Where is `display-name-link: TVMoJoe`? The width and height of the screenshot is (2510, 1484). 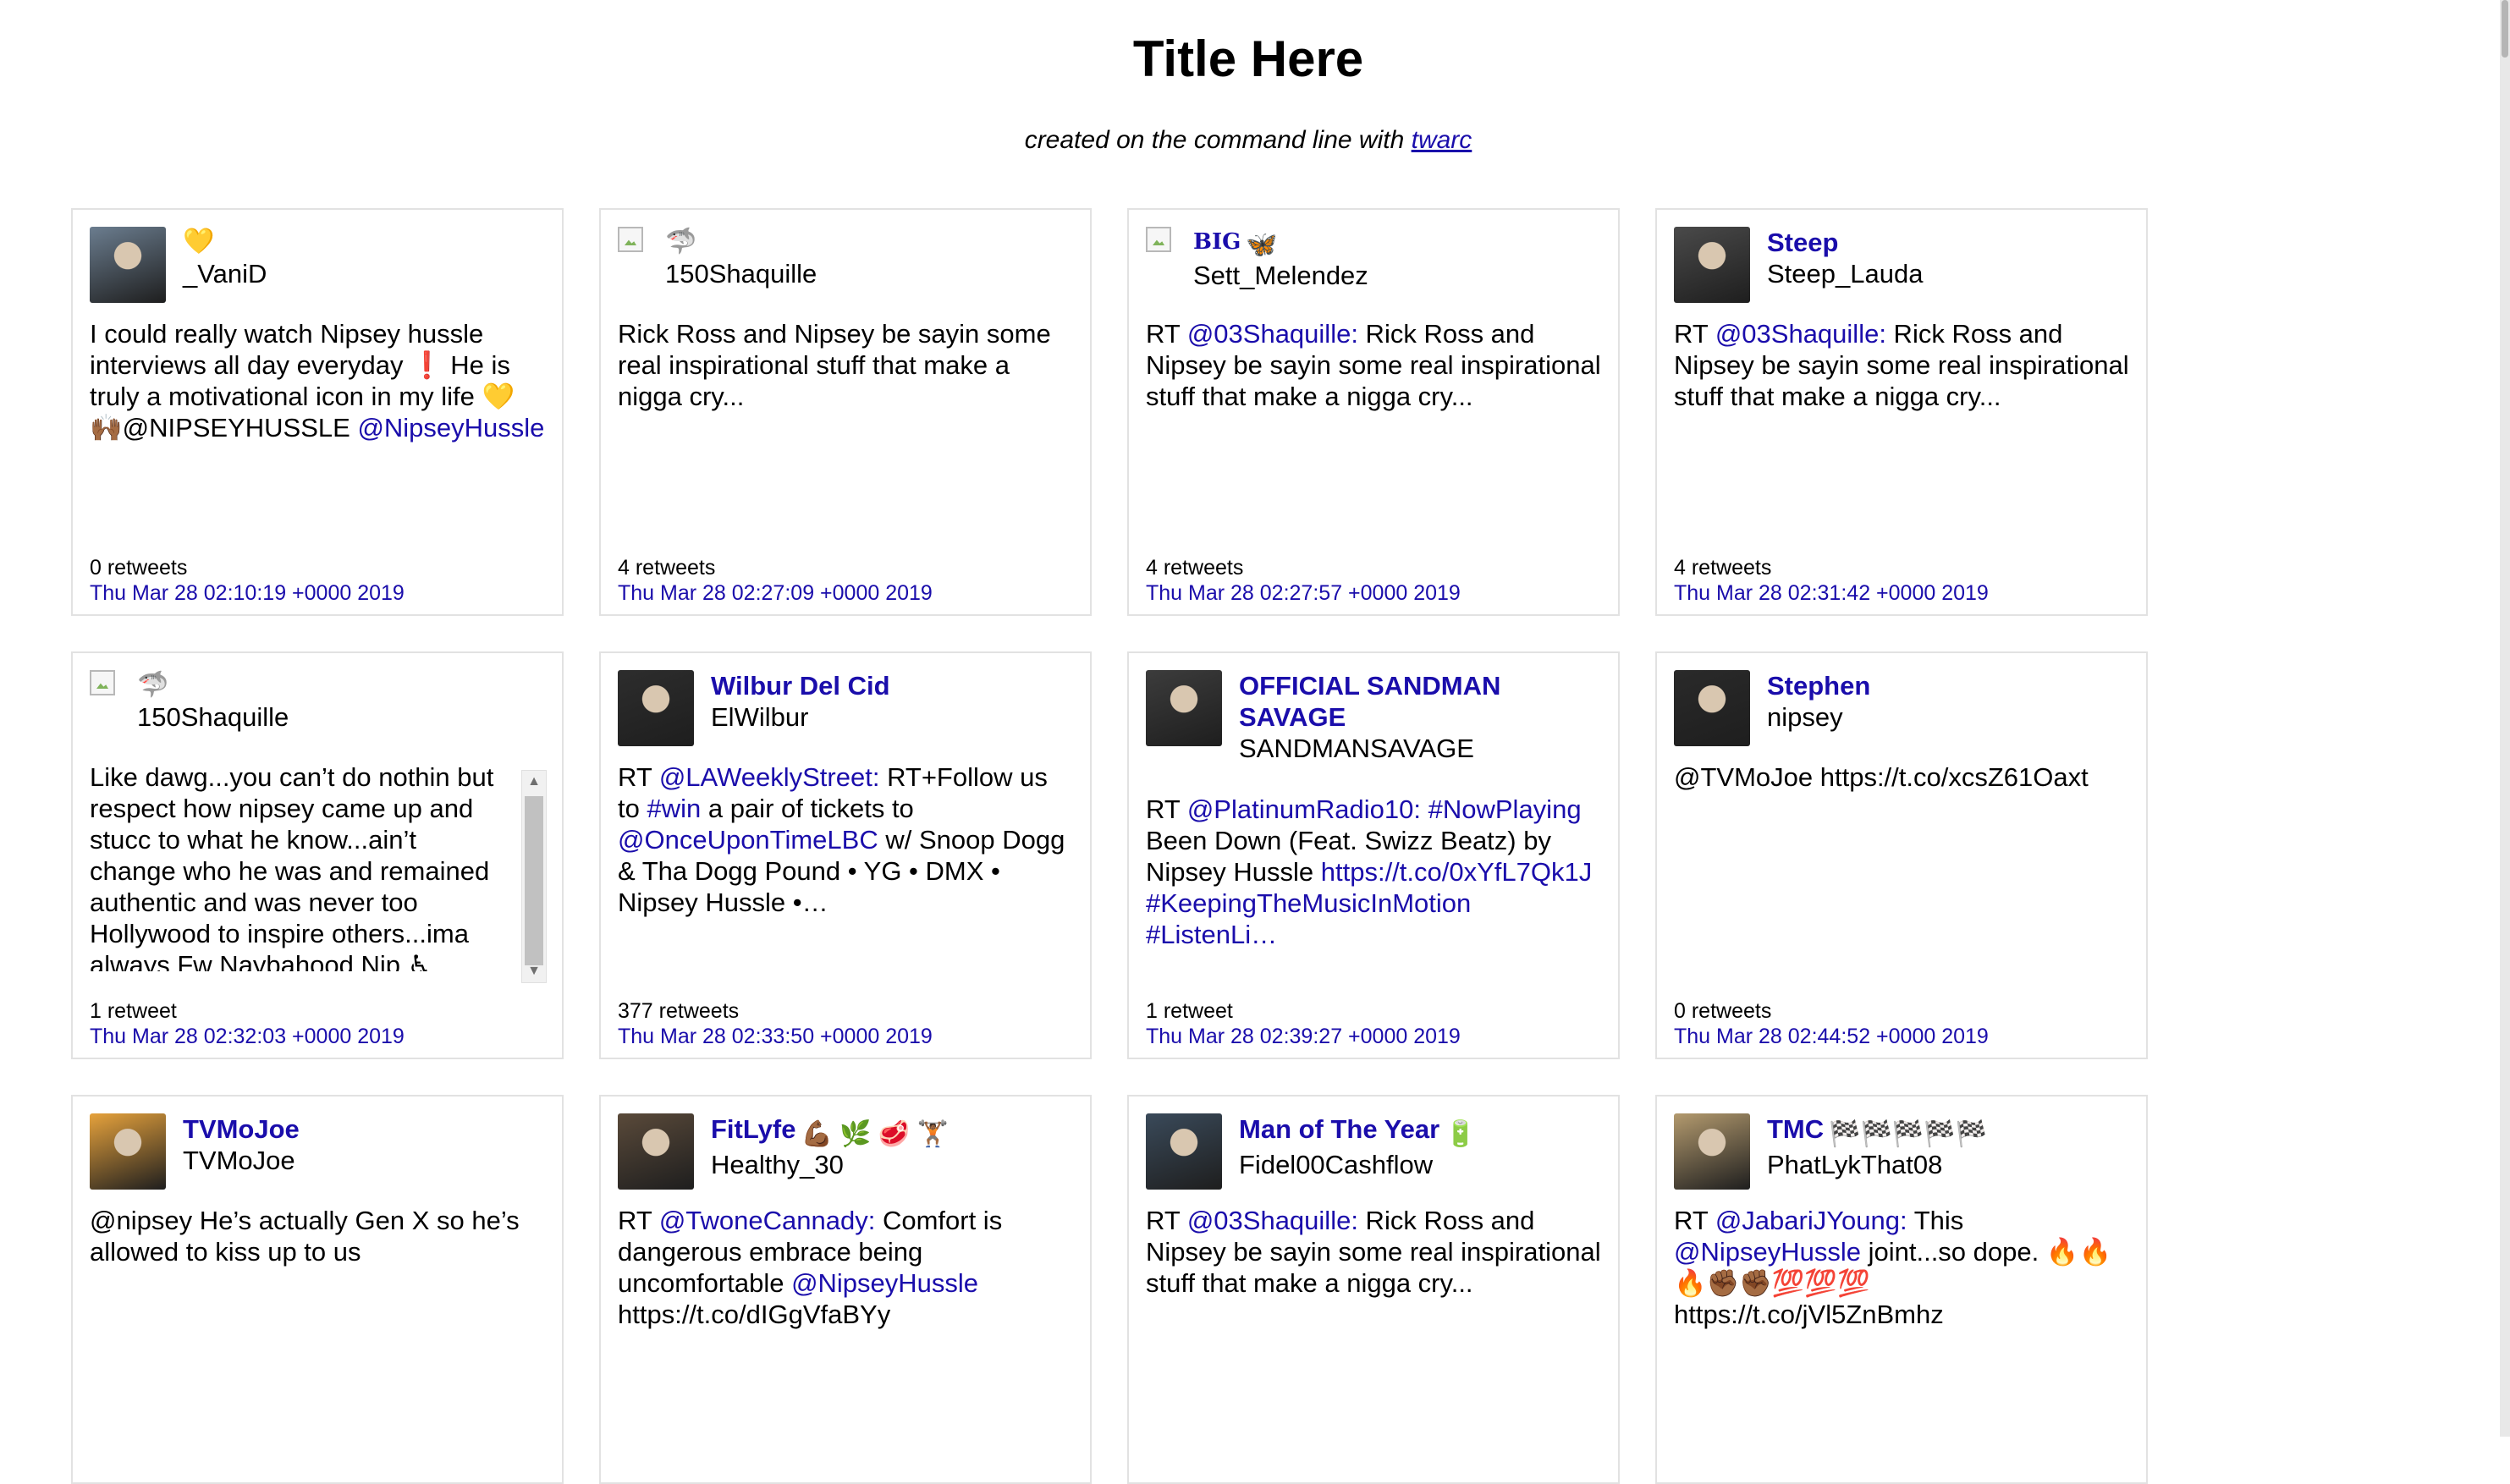
display-name-link: TVMoJoe is located at coordinates (242, 1129).